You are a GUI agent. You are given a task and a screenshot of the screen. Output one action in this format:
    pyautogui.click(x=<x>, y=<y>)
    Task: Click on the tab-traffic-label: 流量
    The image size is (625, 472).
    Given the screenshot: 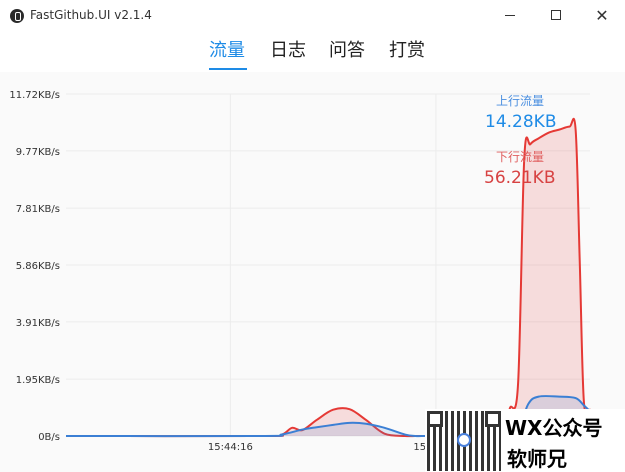 What is the action you would take?
    pyautogui.click(x=227, y=50)
    